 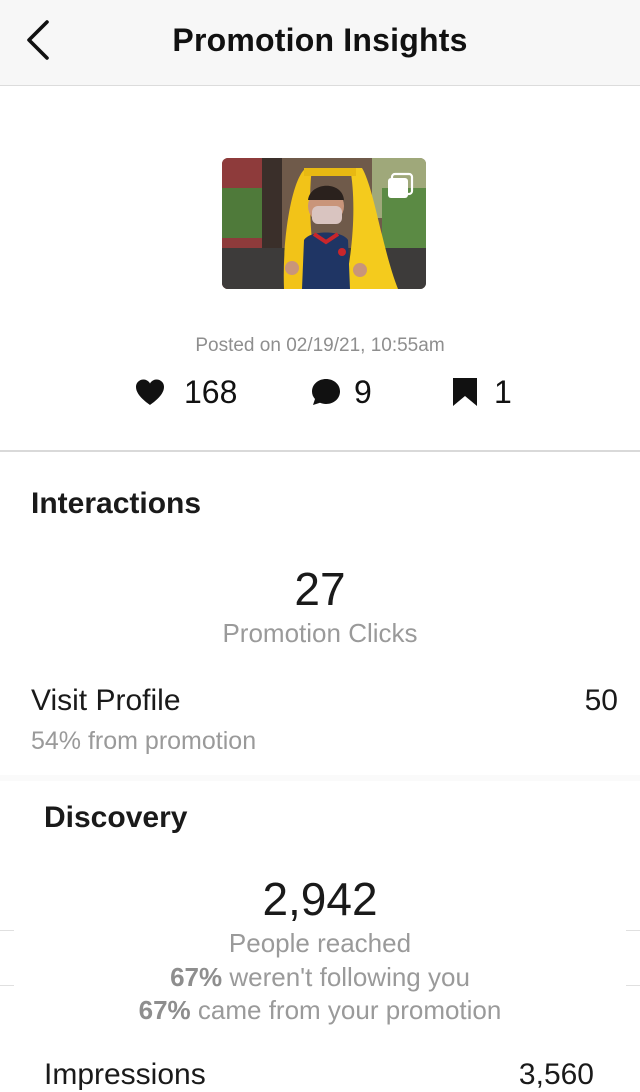 I want to click on heart-icon, so click(x=150, y=392).